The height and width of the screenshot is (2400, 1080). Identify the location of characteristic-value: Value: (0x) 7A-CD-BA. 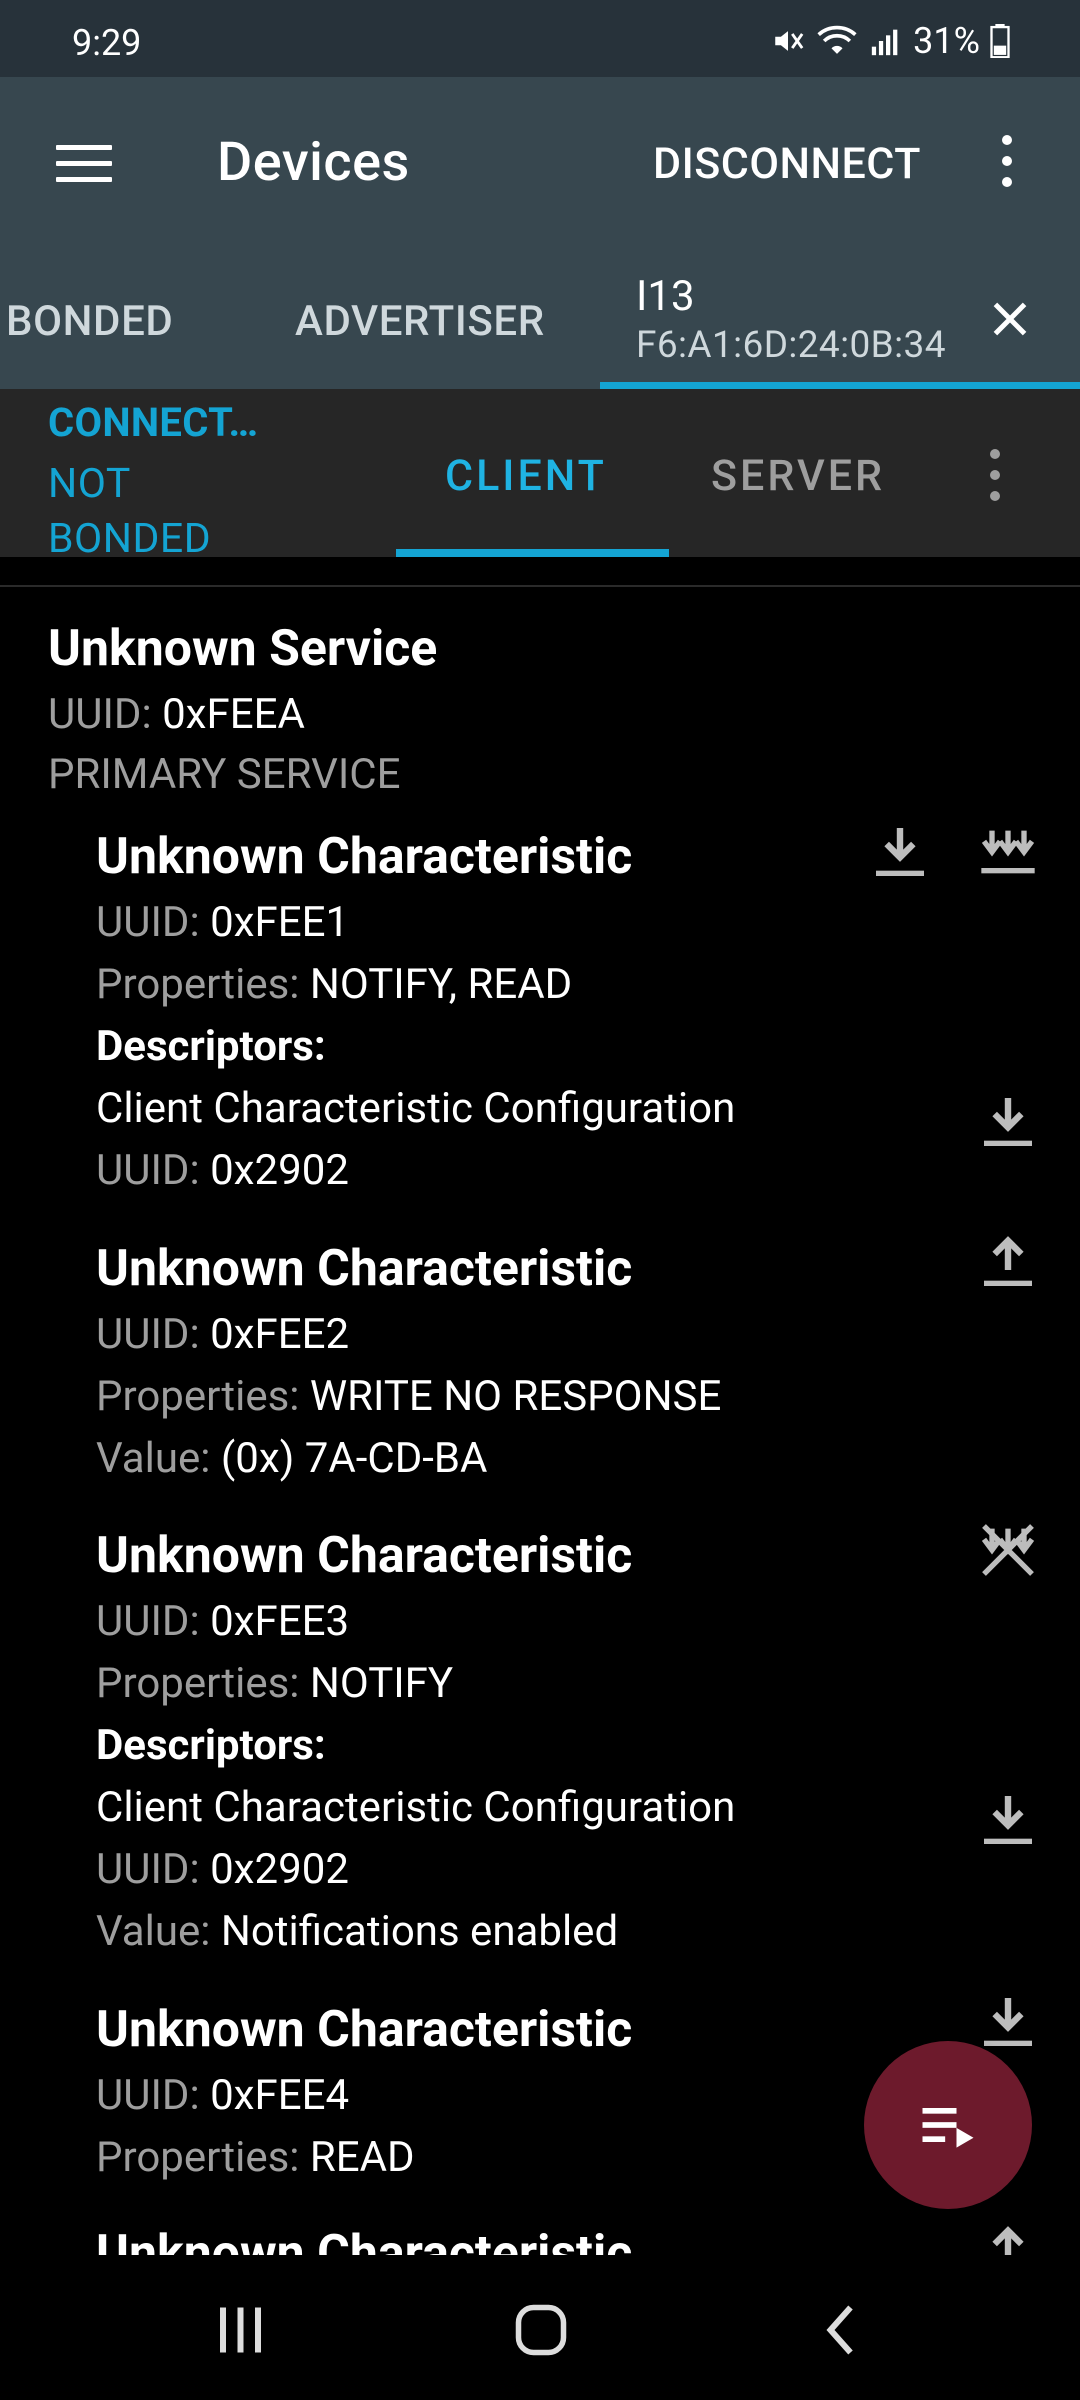
(292, 1458).